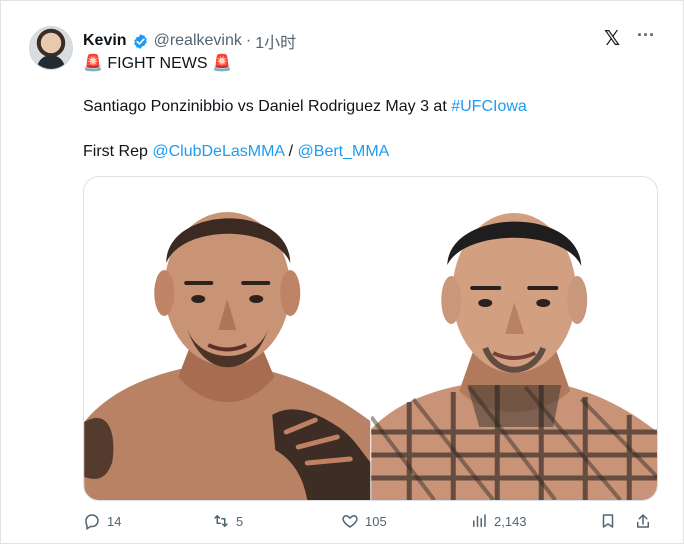 This screenshot has width=684, height=544. I want to click on post-time: 1小时, so click(275, 41).